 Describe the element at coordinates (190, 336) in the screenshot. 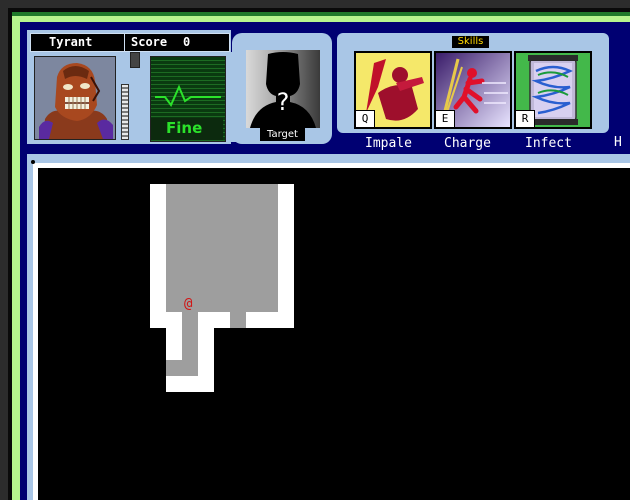

I see `corridor-floor` at that location.